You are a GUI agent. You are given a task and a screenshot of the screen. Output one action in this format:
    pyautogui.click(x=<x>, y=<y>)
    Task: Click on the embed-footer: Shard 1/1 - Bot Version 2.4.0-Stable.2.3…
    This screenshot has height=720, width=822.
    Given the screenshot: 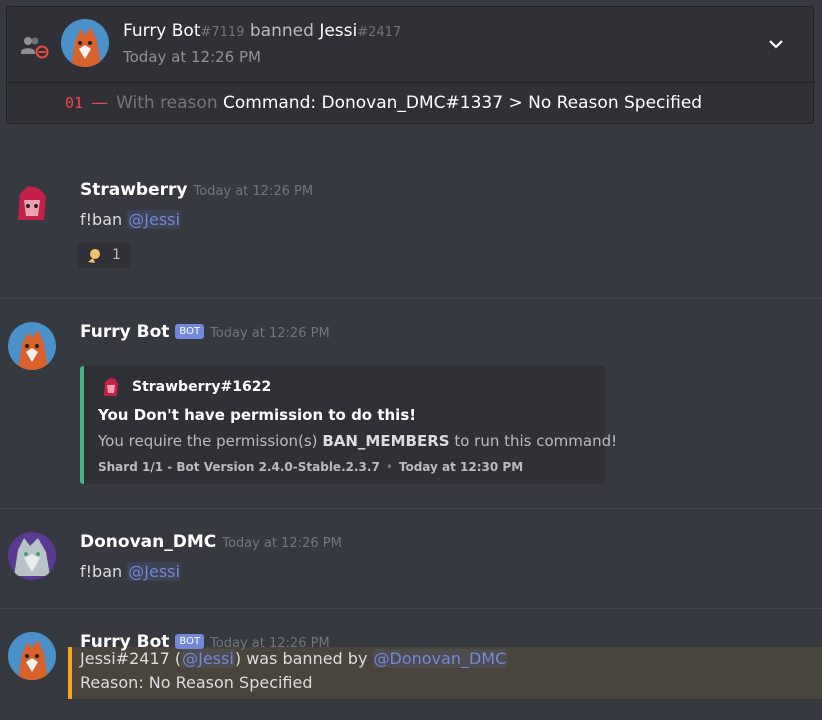 What is the action you would take?
    pyautogui.click(x=310, y=467)
    